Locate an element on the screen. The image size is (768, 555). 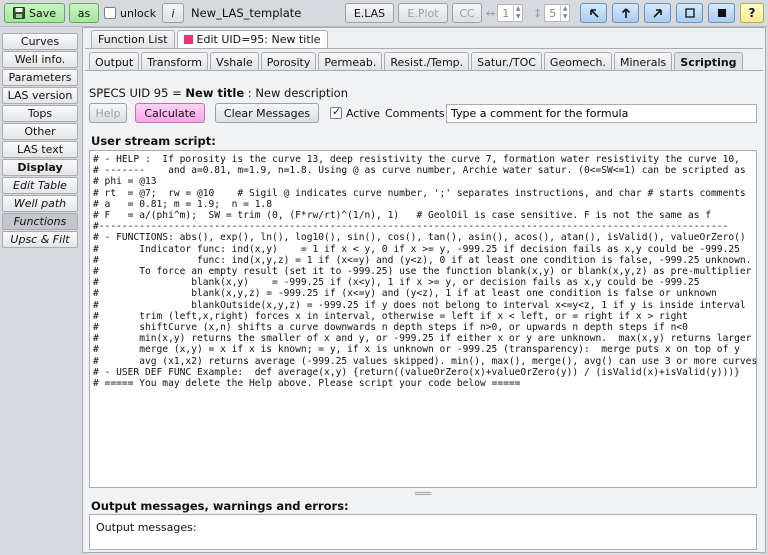
horizontal-spinner-field: 1 ▲ ▼ is located at coordinates (510, 13).